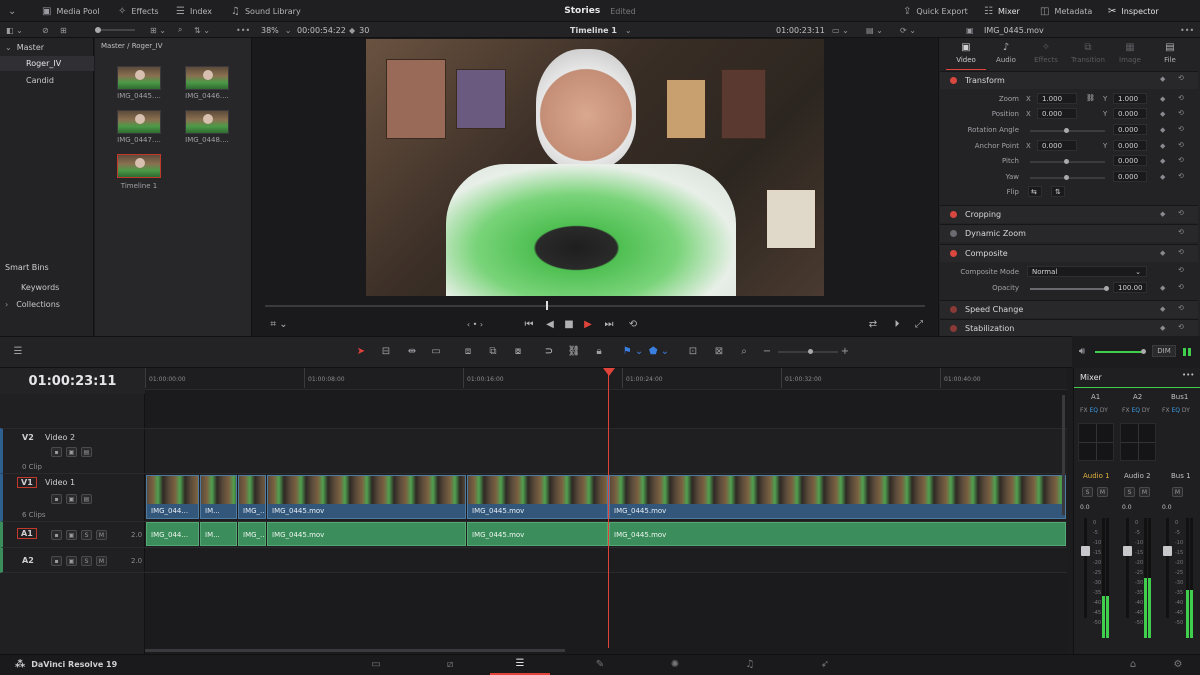 The image size is (1200, 675). Describe the element at coordinates (1069, 233) in the screenshot. I see `dynamic-zoom-section: Dynamic Zoom` at that location.